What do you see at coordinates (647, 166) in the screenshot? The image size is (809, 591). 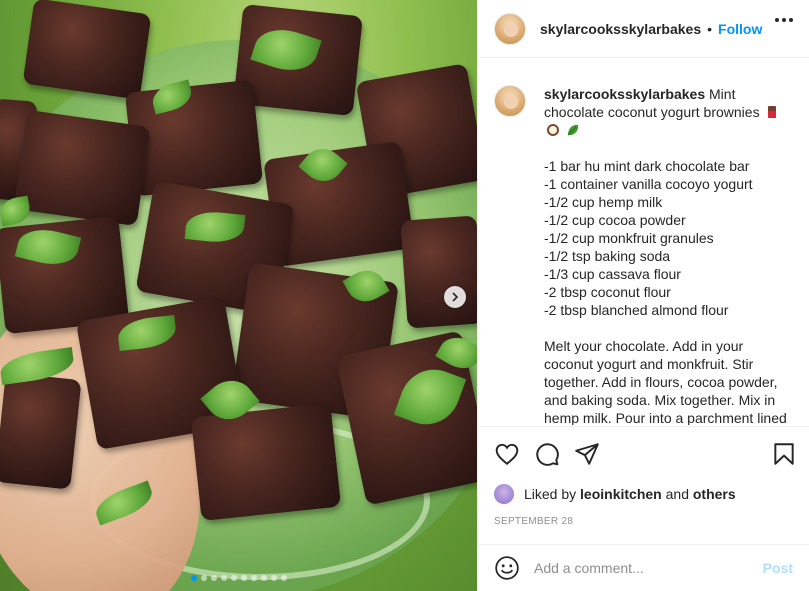 I see `ingredient-item: -1 bar hu mint dark chocolate bar` at bounding box center [647, 166].